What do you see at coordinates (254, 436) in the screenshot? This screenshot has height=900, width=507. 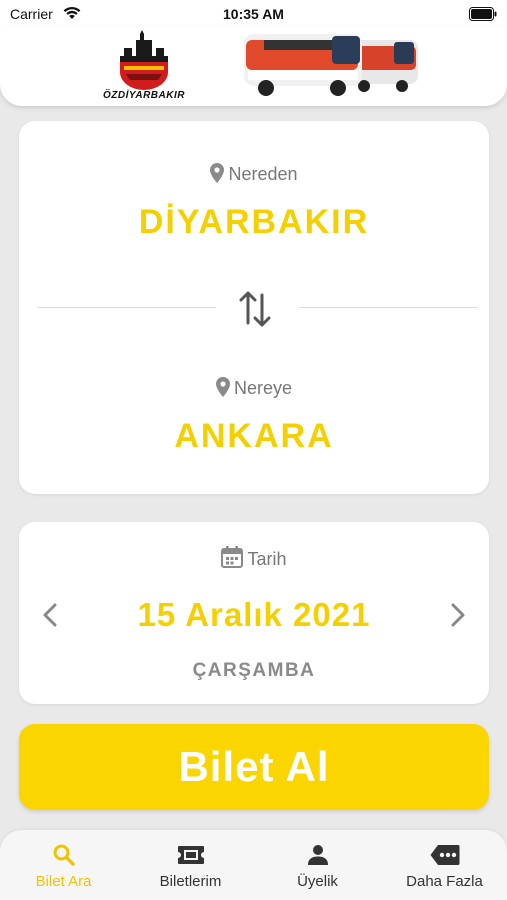 I see `to-city: ANKARA` at bounding box center [254, 436].